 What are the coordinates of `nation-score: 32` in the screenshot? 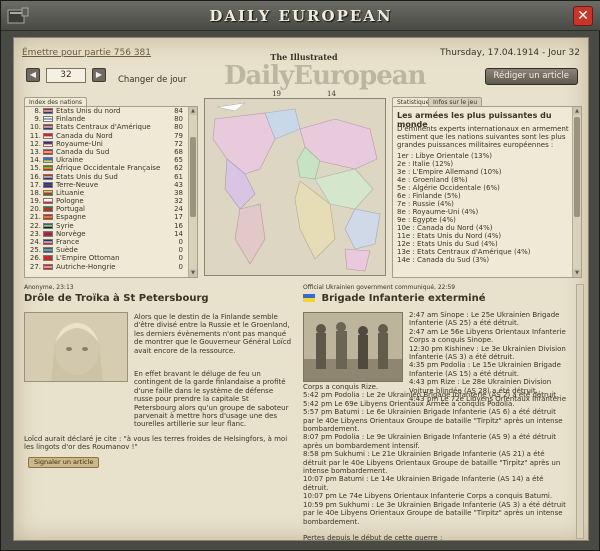 It's located at (178, 201).